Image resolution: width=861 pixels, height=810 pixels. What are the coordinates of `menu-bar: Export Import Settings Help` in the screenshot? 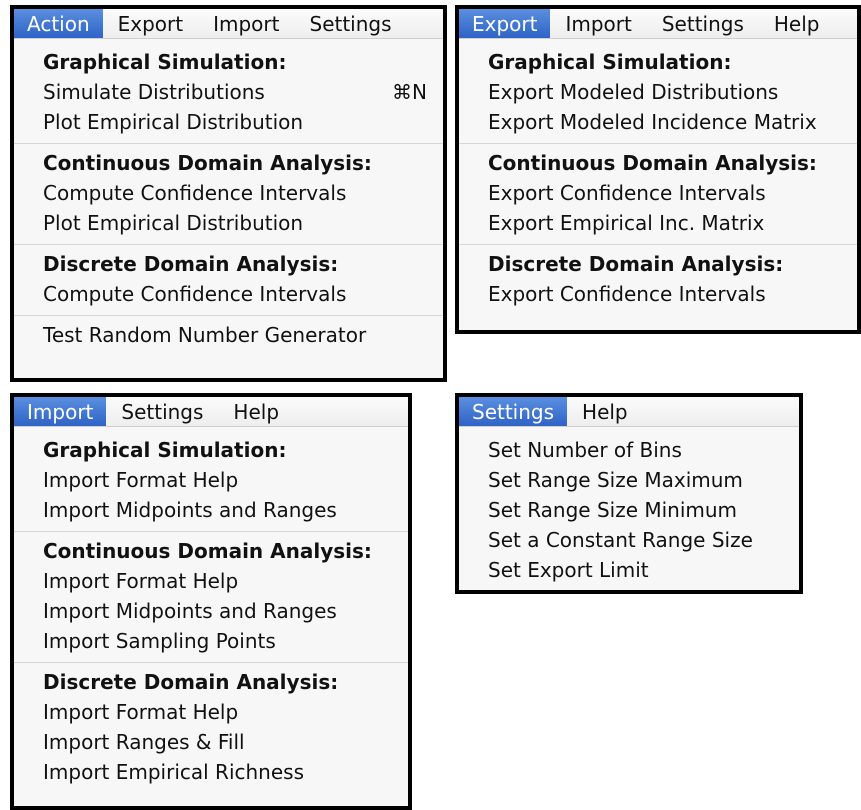 It's located at (658, 24).